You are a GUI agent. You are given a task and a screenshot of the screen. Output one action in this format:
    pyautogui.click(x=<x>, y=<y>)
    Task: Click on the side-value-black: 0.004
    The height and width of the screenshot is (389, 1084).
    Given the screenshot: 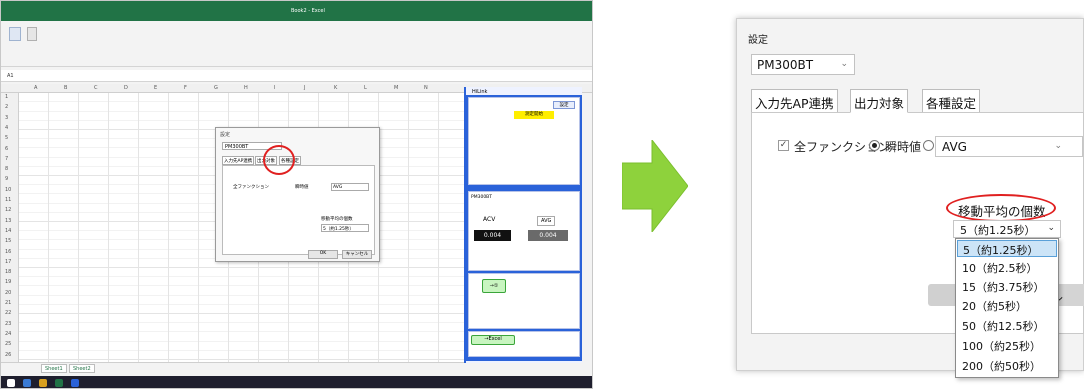 What is the action you would take?
    pyautogui.click(x=492, y=235)
    